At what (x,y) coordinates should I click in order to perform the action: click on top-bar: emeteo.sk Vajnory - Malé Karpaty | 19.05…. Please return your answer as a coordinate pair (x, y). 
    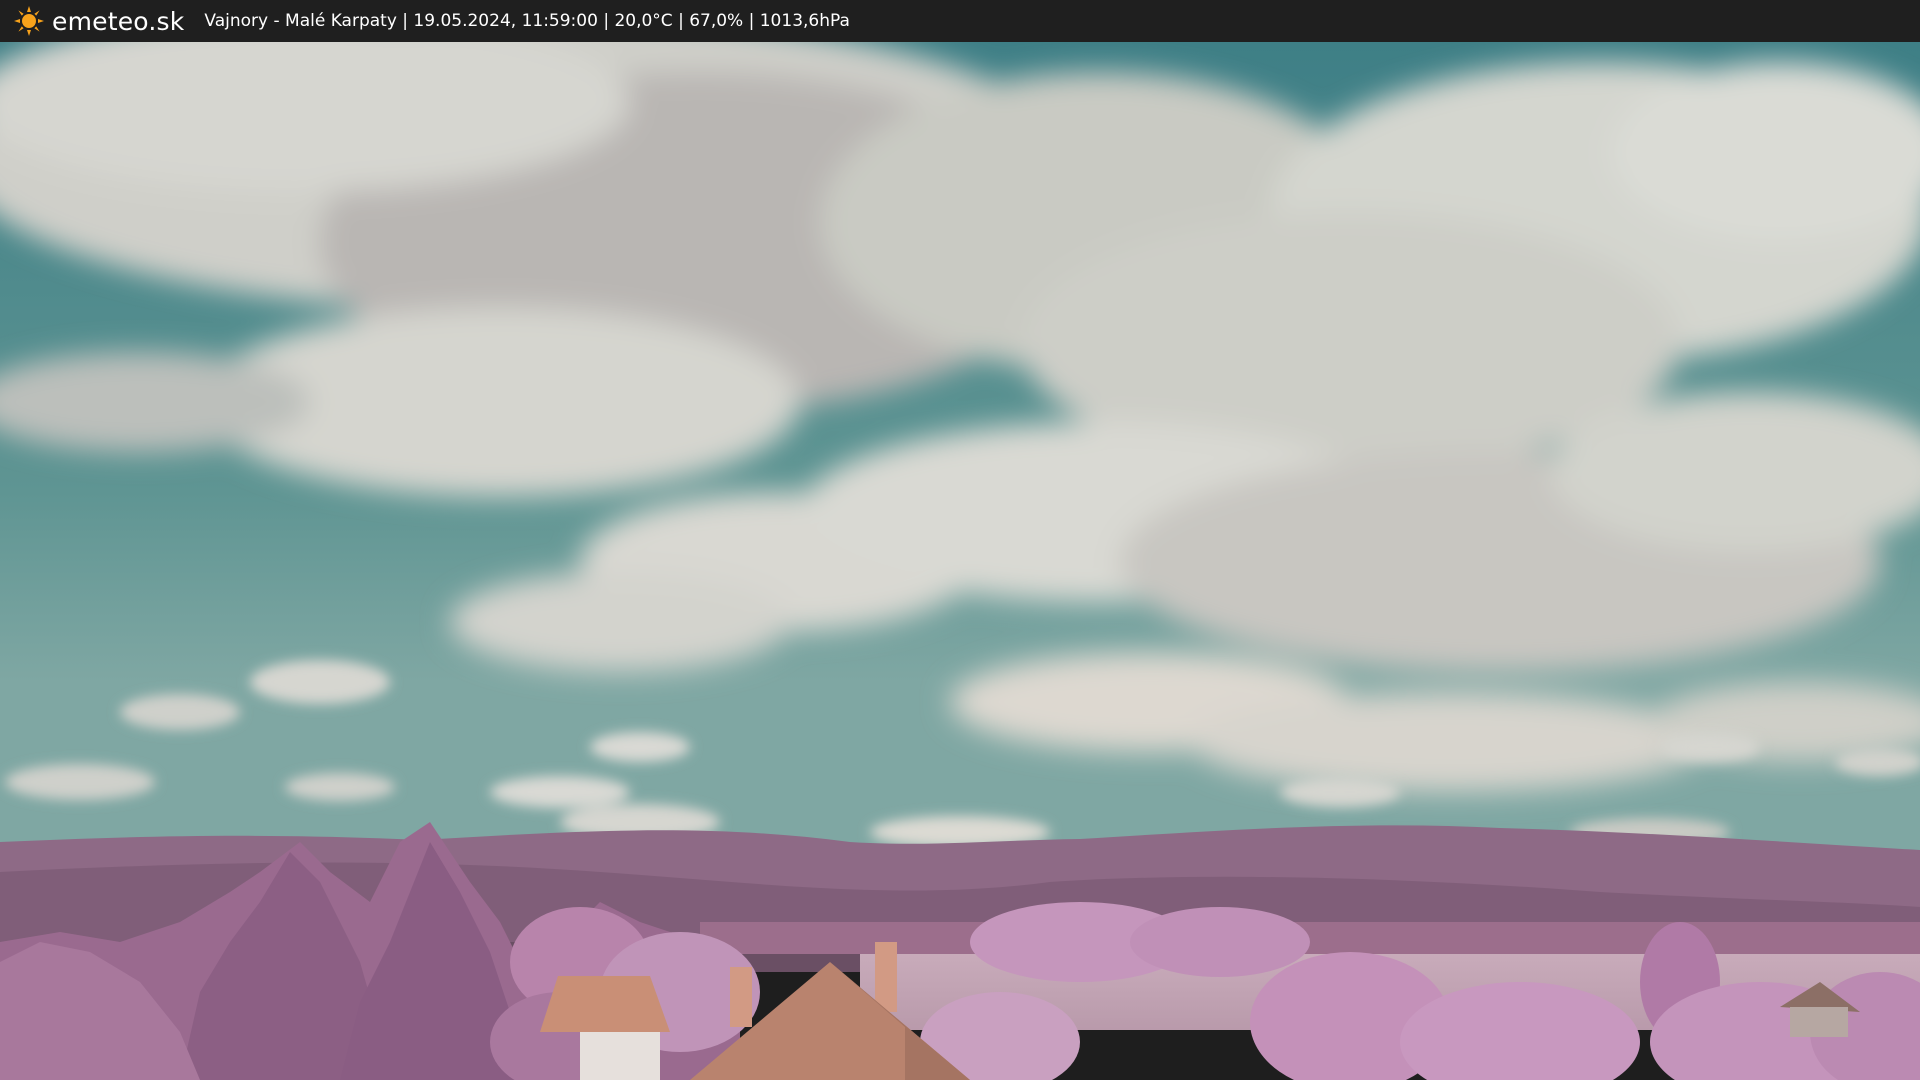
    Looking at the image, I should click on (960, 21).